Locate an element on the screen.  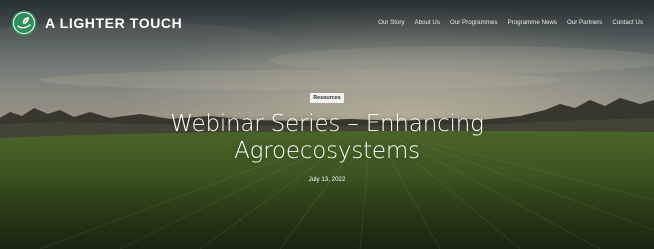
nav-item-contact-us: Contact Us is located at coordinates (627, 23).